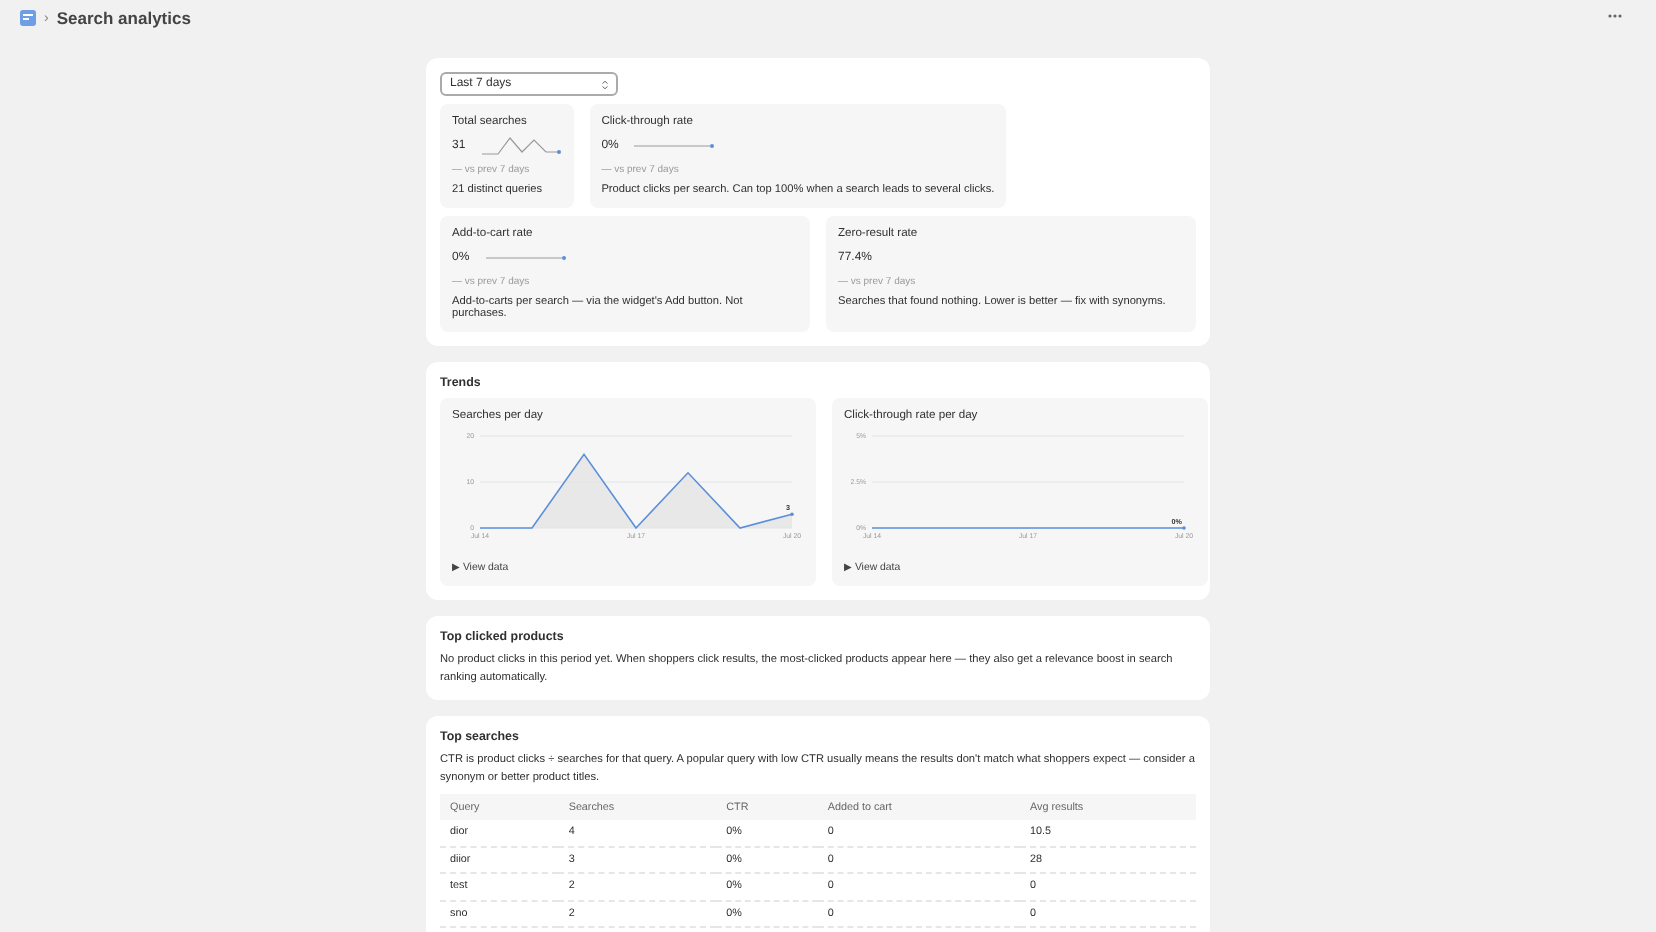 The image size is (1656, 932). I want to click on chevron-icon, so click(605, 84).